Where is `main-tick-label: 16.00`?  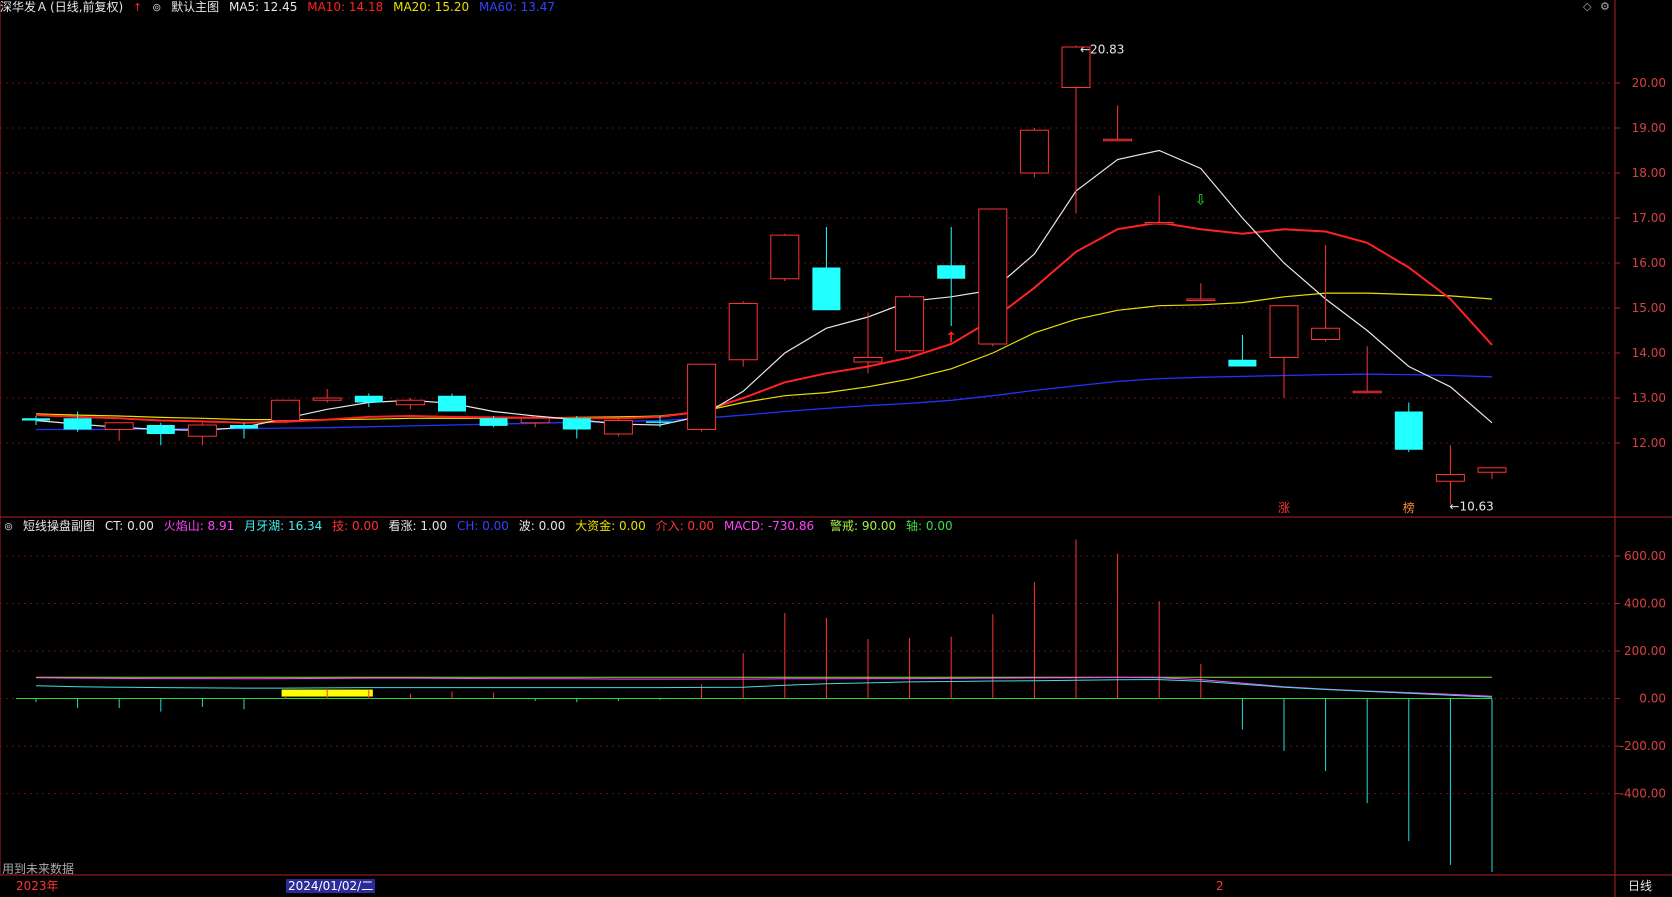
main-tick-label: 16.00 is located at coordinates (1649, 263).